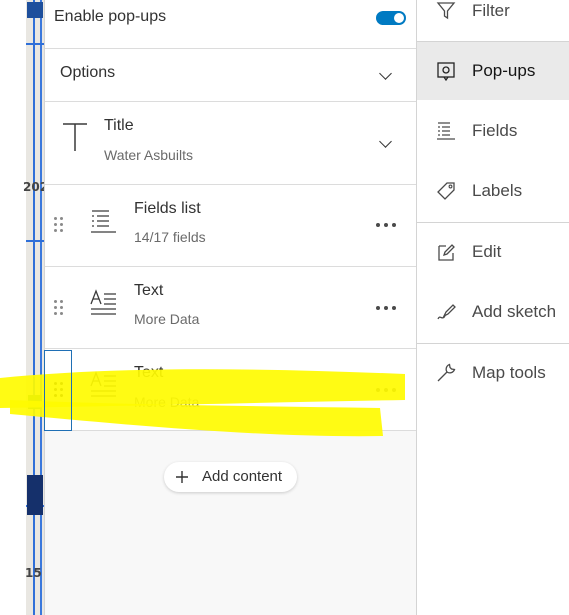  I want to click on add-content-button: Add content, so click(230, 477).